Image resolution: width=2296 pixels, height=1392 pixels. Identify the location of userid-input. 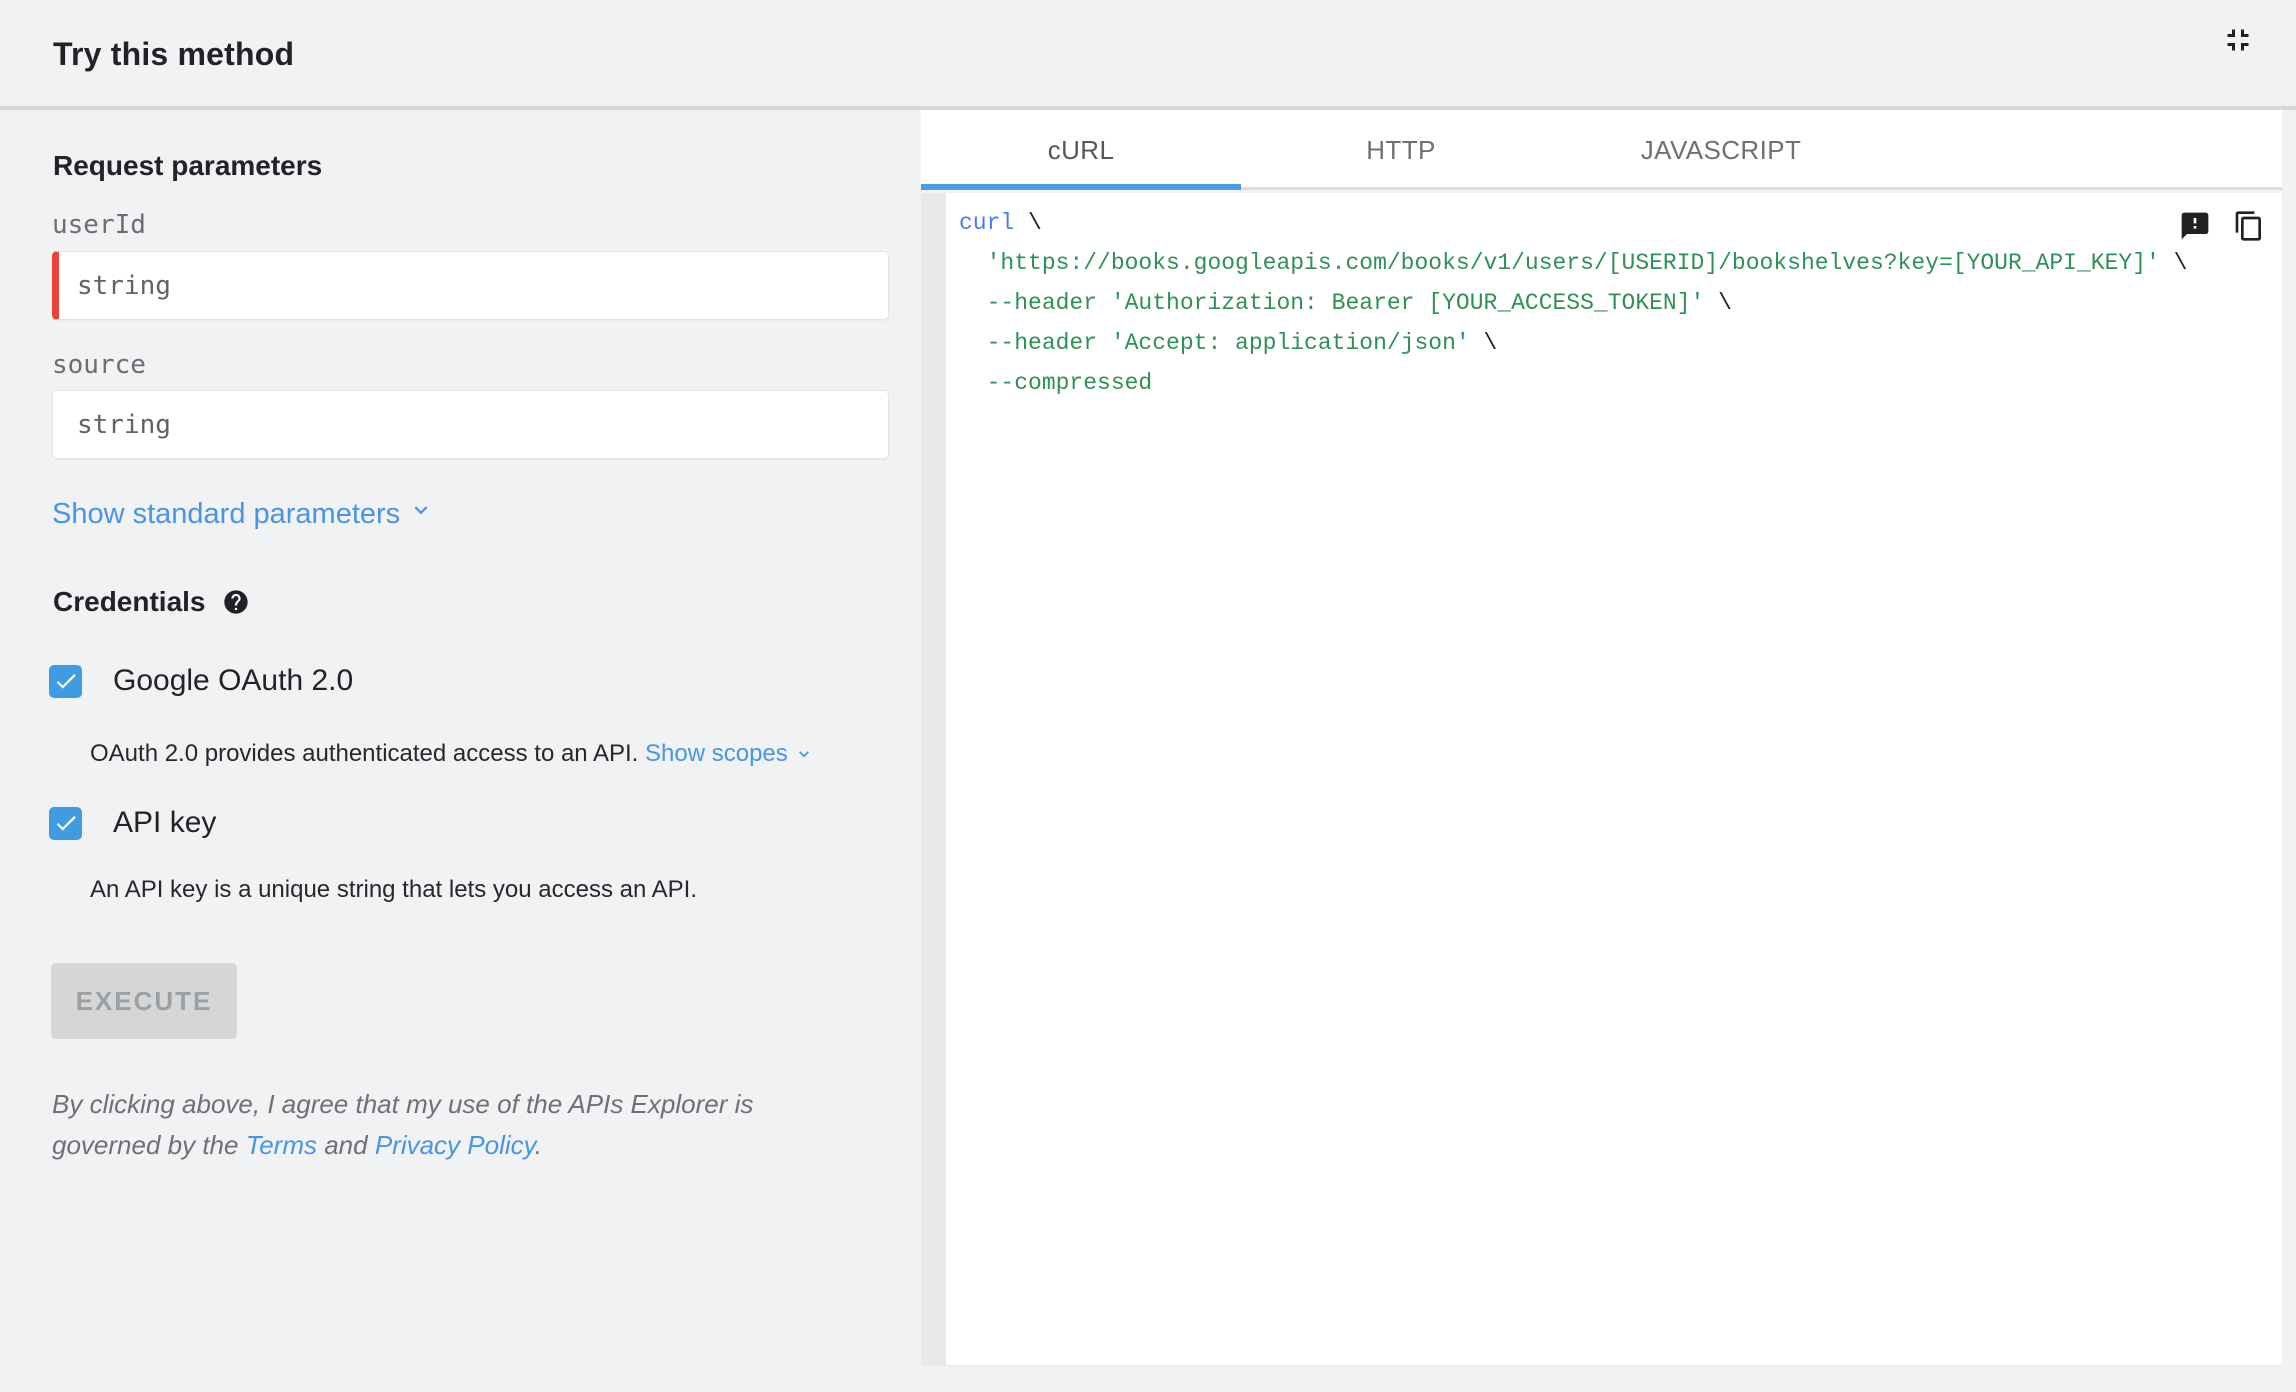
(470, 285).